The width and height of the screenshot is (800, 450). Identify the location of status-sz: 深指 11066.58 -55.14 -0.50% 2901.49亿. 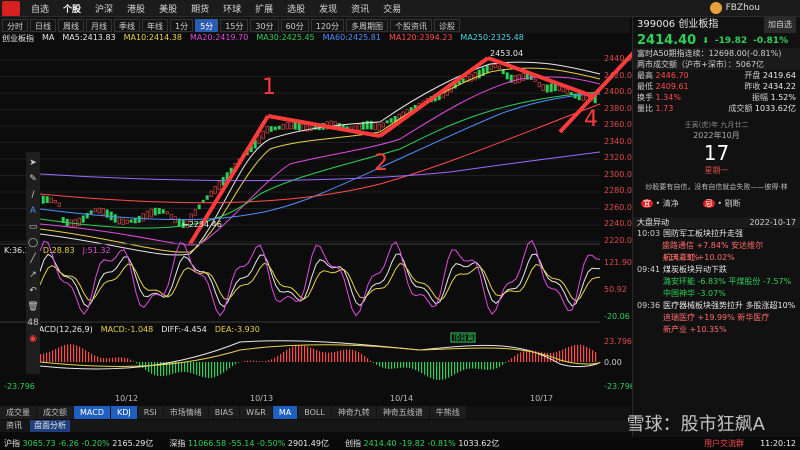
(249, 443).